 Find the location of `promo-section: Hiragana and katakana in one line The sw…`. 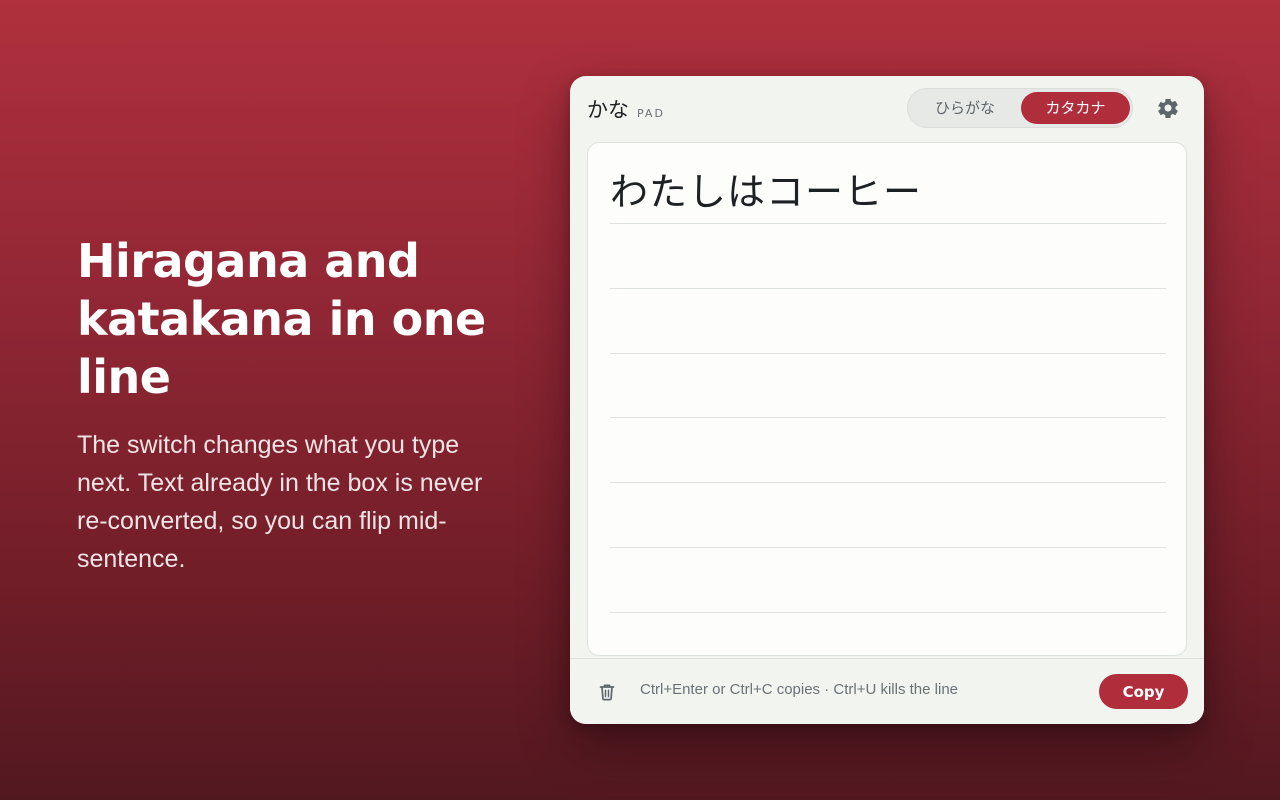

promo-section: Hiragana and katakana in one line The sw… is located at coordinates (292, 405).